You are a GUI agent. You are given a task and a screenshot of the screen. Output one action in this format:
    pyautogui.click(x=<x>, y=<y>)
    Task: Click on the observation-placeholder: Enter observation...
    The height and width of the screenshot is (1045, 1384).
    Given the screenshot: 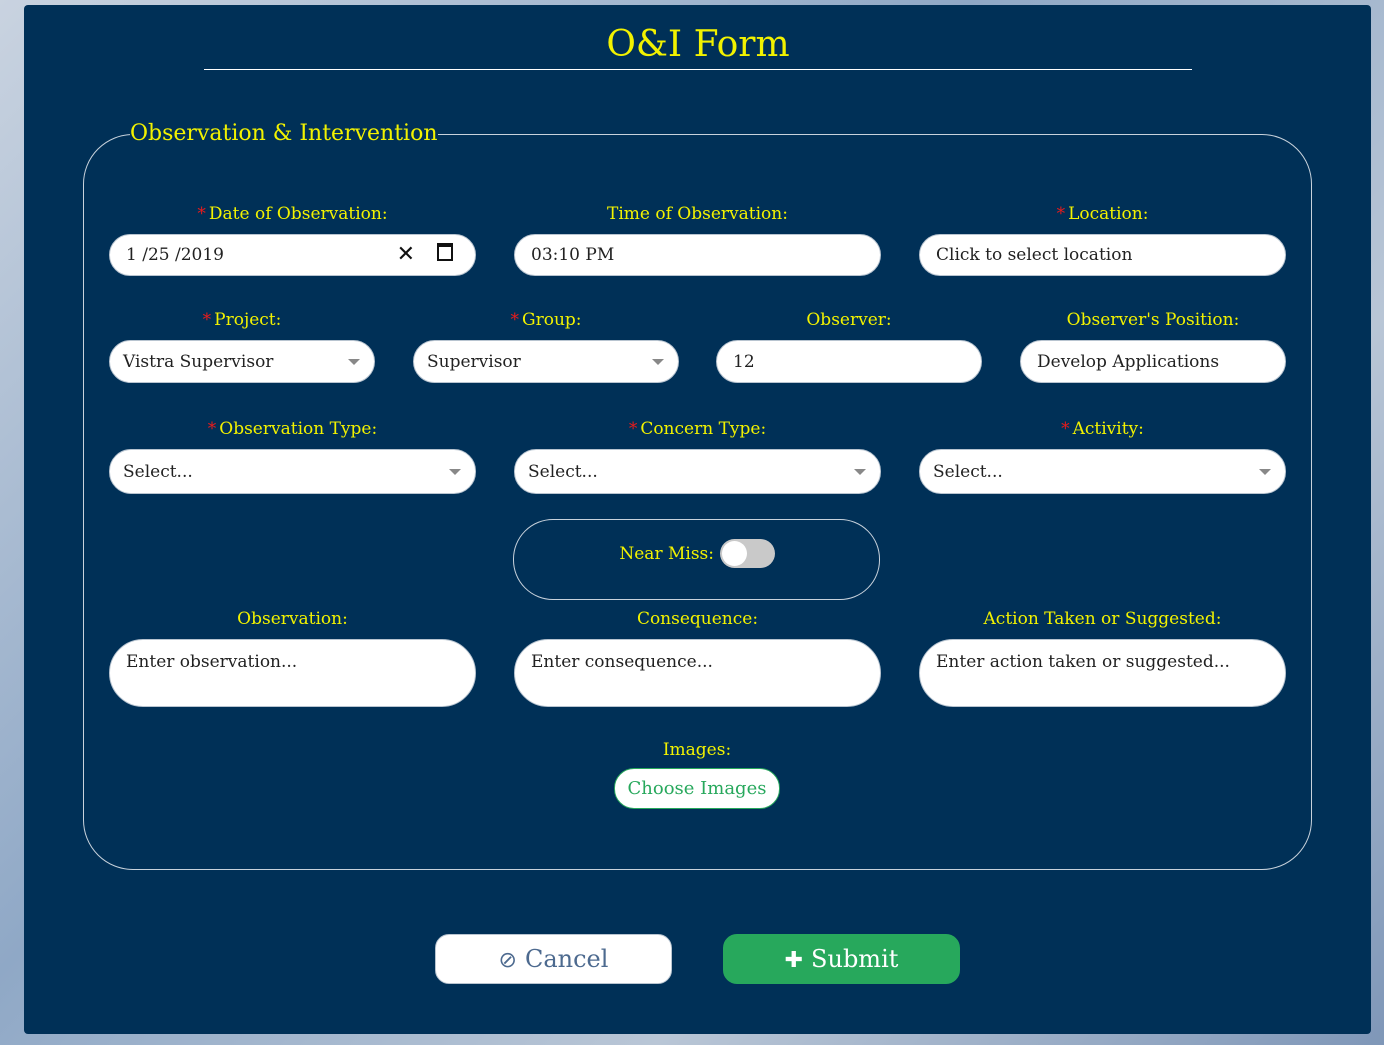 What is the action you would take?
    pyautogui.click(x=212, y=662)
    